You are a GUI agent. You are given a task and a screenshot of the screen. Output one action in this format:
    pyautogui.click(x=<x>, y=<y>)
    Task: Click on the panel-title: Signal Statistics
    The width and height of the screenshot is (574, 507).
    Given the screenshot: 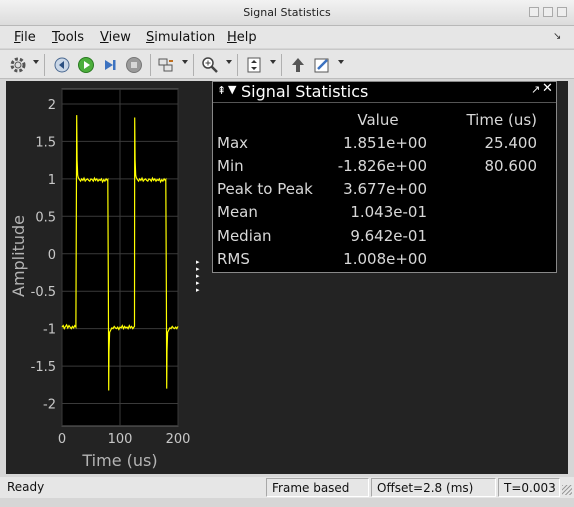 What is the action you would take?
    pyautogui.click(x=305, y=91)
    